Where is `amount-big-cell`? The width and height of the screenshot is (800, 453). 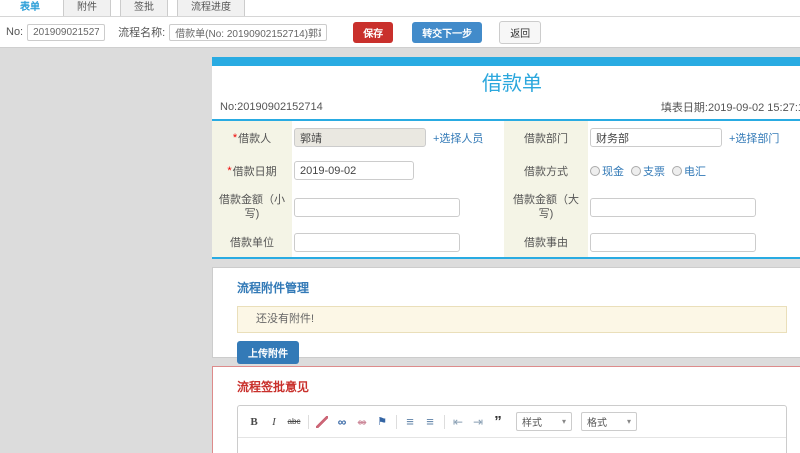
amount-big-cell is located at coordinates (694, 207).